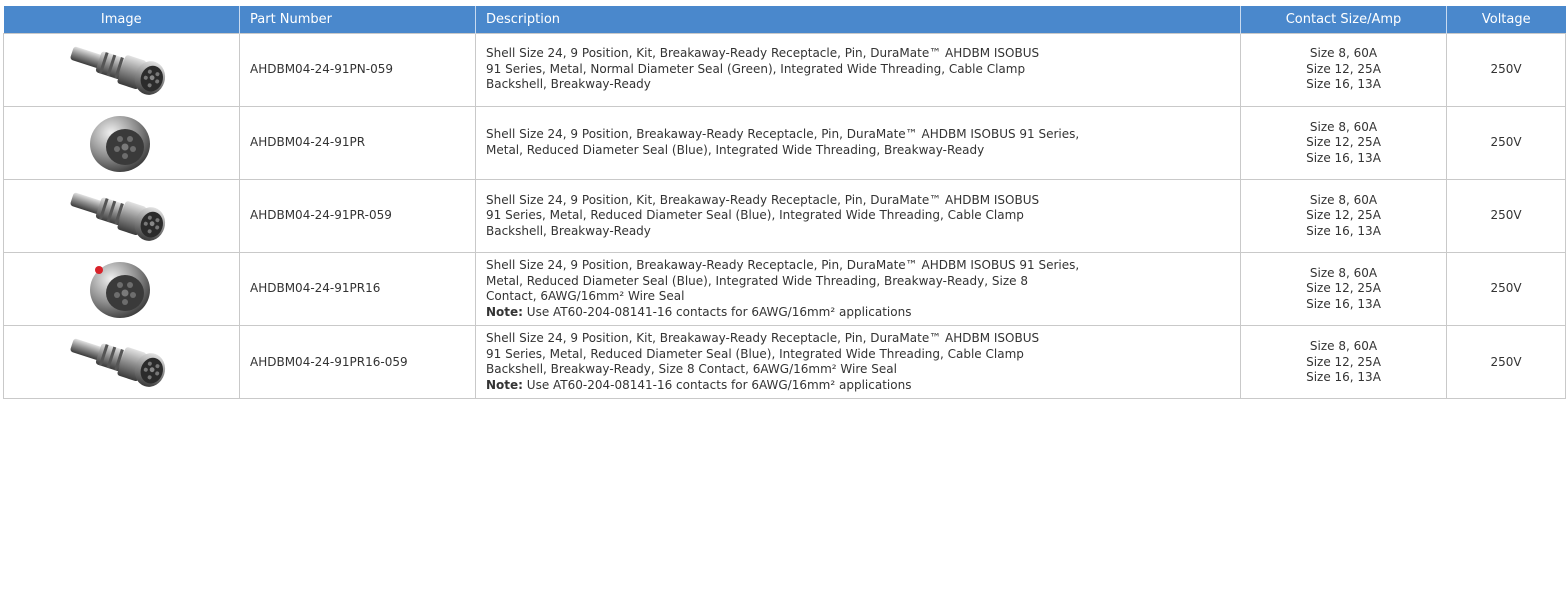 Image resolution: width=1568 pixels, height=595 pixels. I want to click on part-number: AHDBM04-24-91PR, so click(307, 142).